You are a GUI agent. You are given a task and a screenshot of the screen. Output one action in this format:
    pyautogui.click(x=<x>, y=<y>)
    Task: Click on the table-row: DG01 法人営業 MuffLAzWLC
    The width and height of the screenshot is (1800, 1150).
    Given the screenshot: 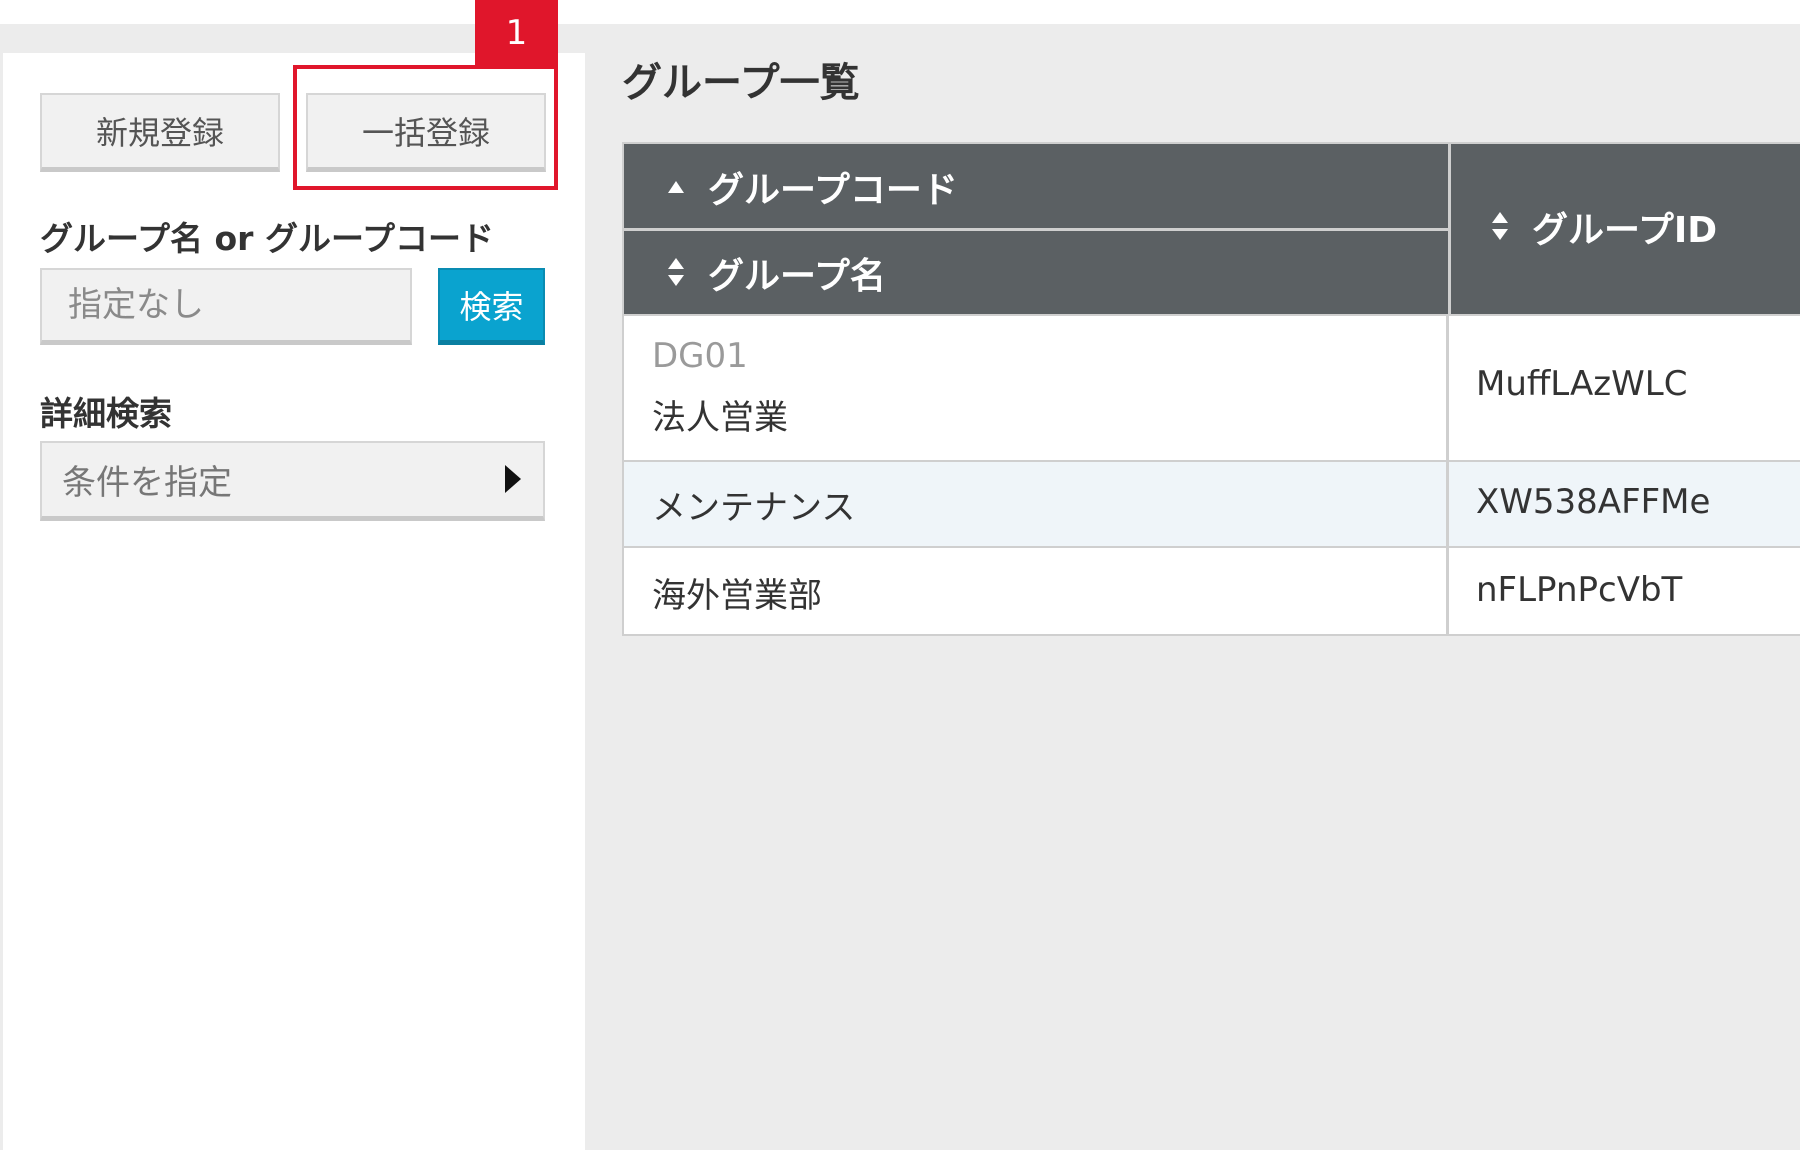 What is the action you would take?
    pyautogui.click(x=1211, y=389)
    